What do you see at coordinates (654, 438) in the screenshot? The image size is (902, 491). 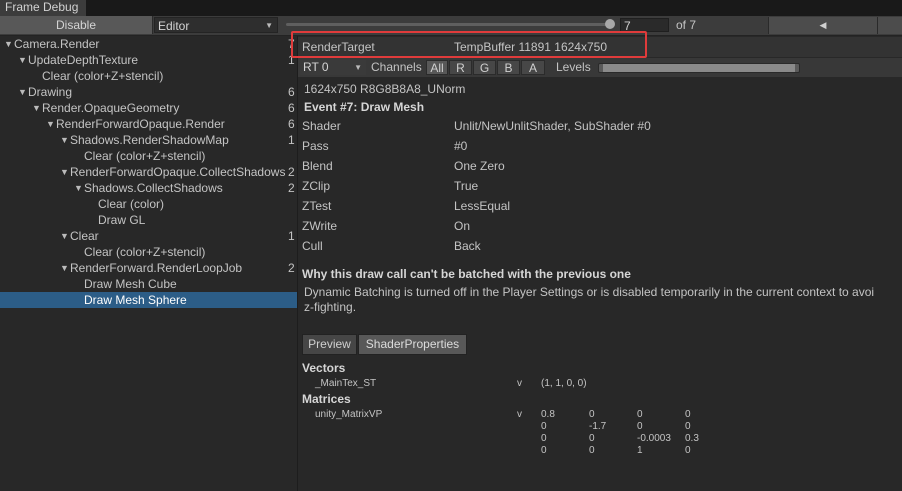 I see `matrix-cell: -0.0003` at bounding box center [654, 438].